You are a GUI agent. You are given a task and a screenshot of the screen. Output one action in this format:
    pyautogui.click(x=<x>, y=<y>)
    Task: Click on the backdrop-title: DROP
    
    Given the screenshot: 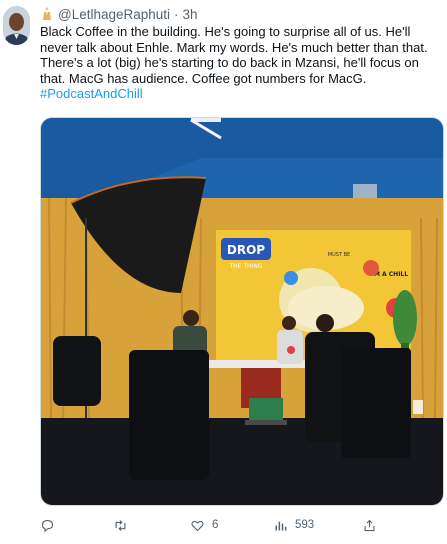 What is the action you would take?
    pyautogui.click(x=246, y=250)
    